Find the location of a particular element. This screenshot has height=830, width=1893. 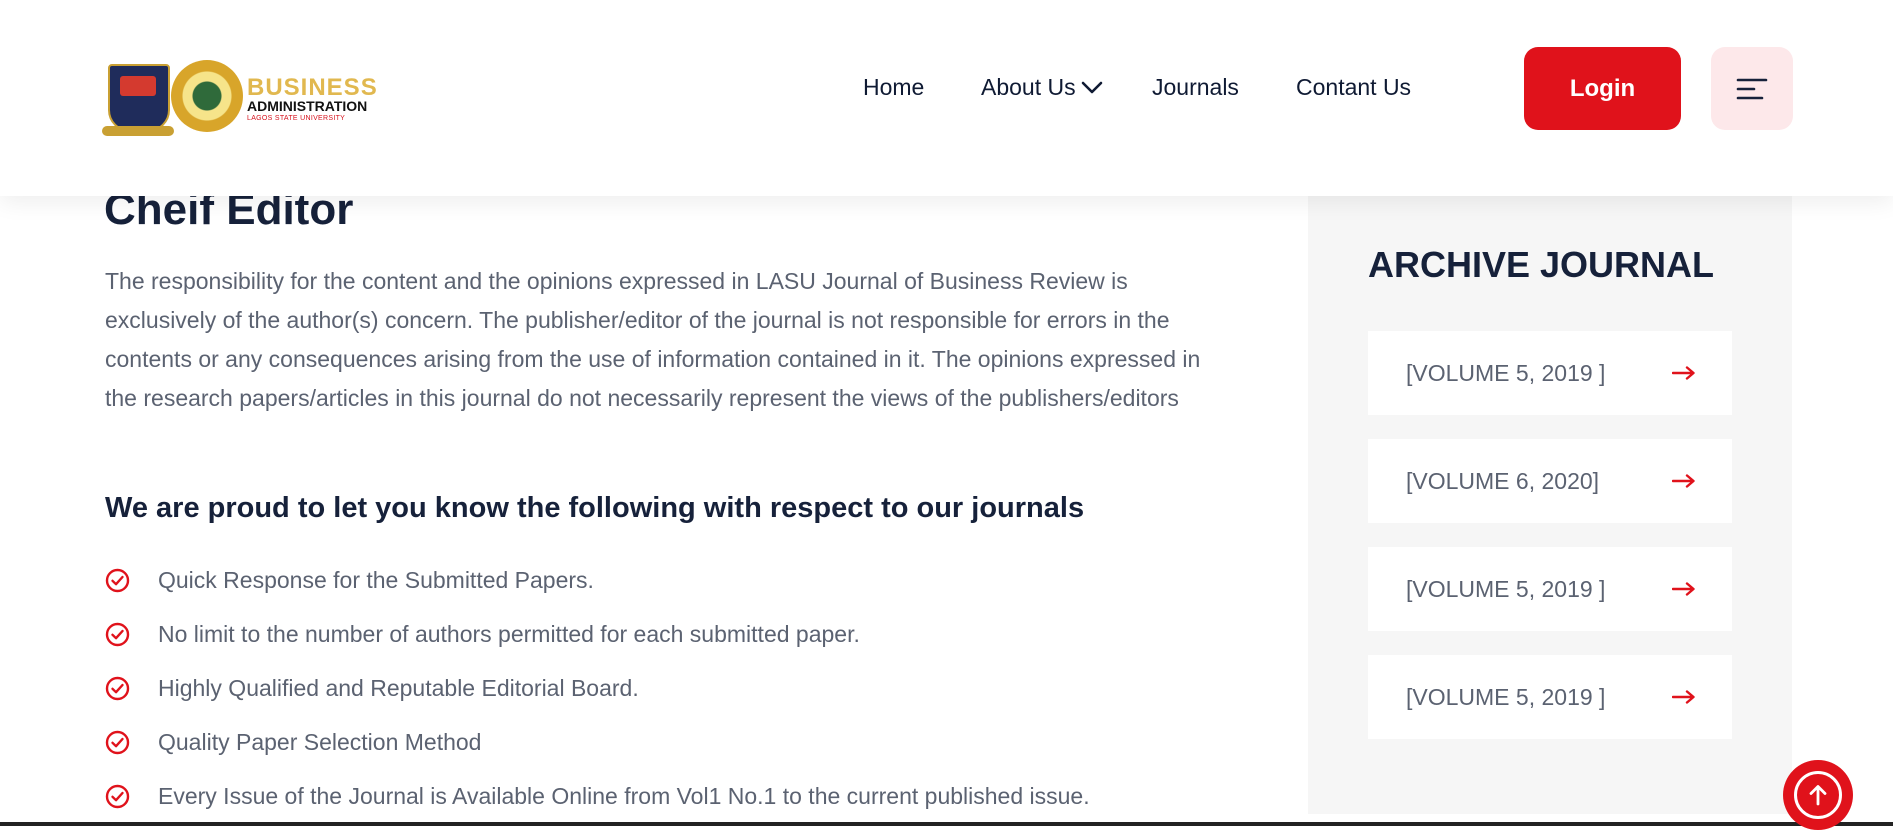

feature-text: Quality Paper Selection Method is located at coordinates (320, 741).